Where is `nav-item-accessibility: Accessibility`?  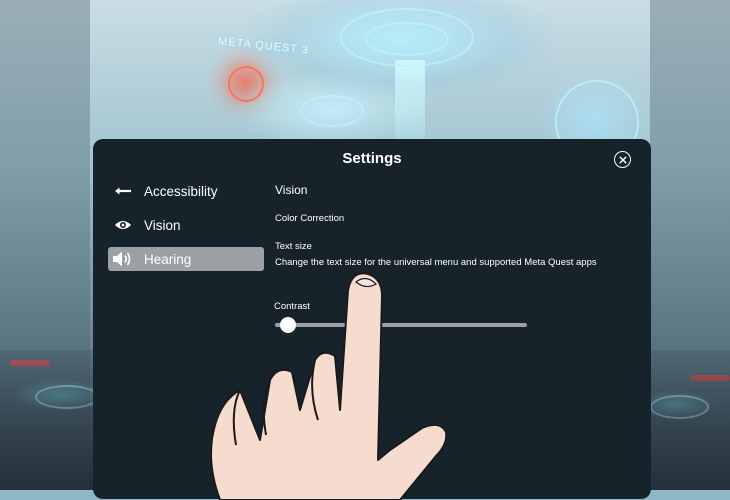 nav-item-accessibility: Accessibility is located at coordinates (186, 191).